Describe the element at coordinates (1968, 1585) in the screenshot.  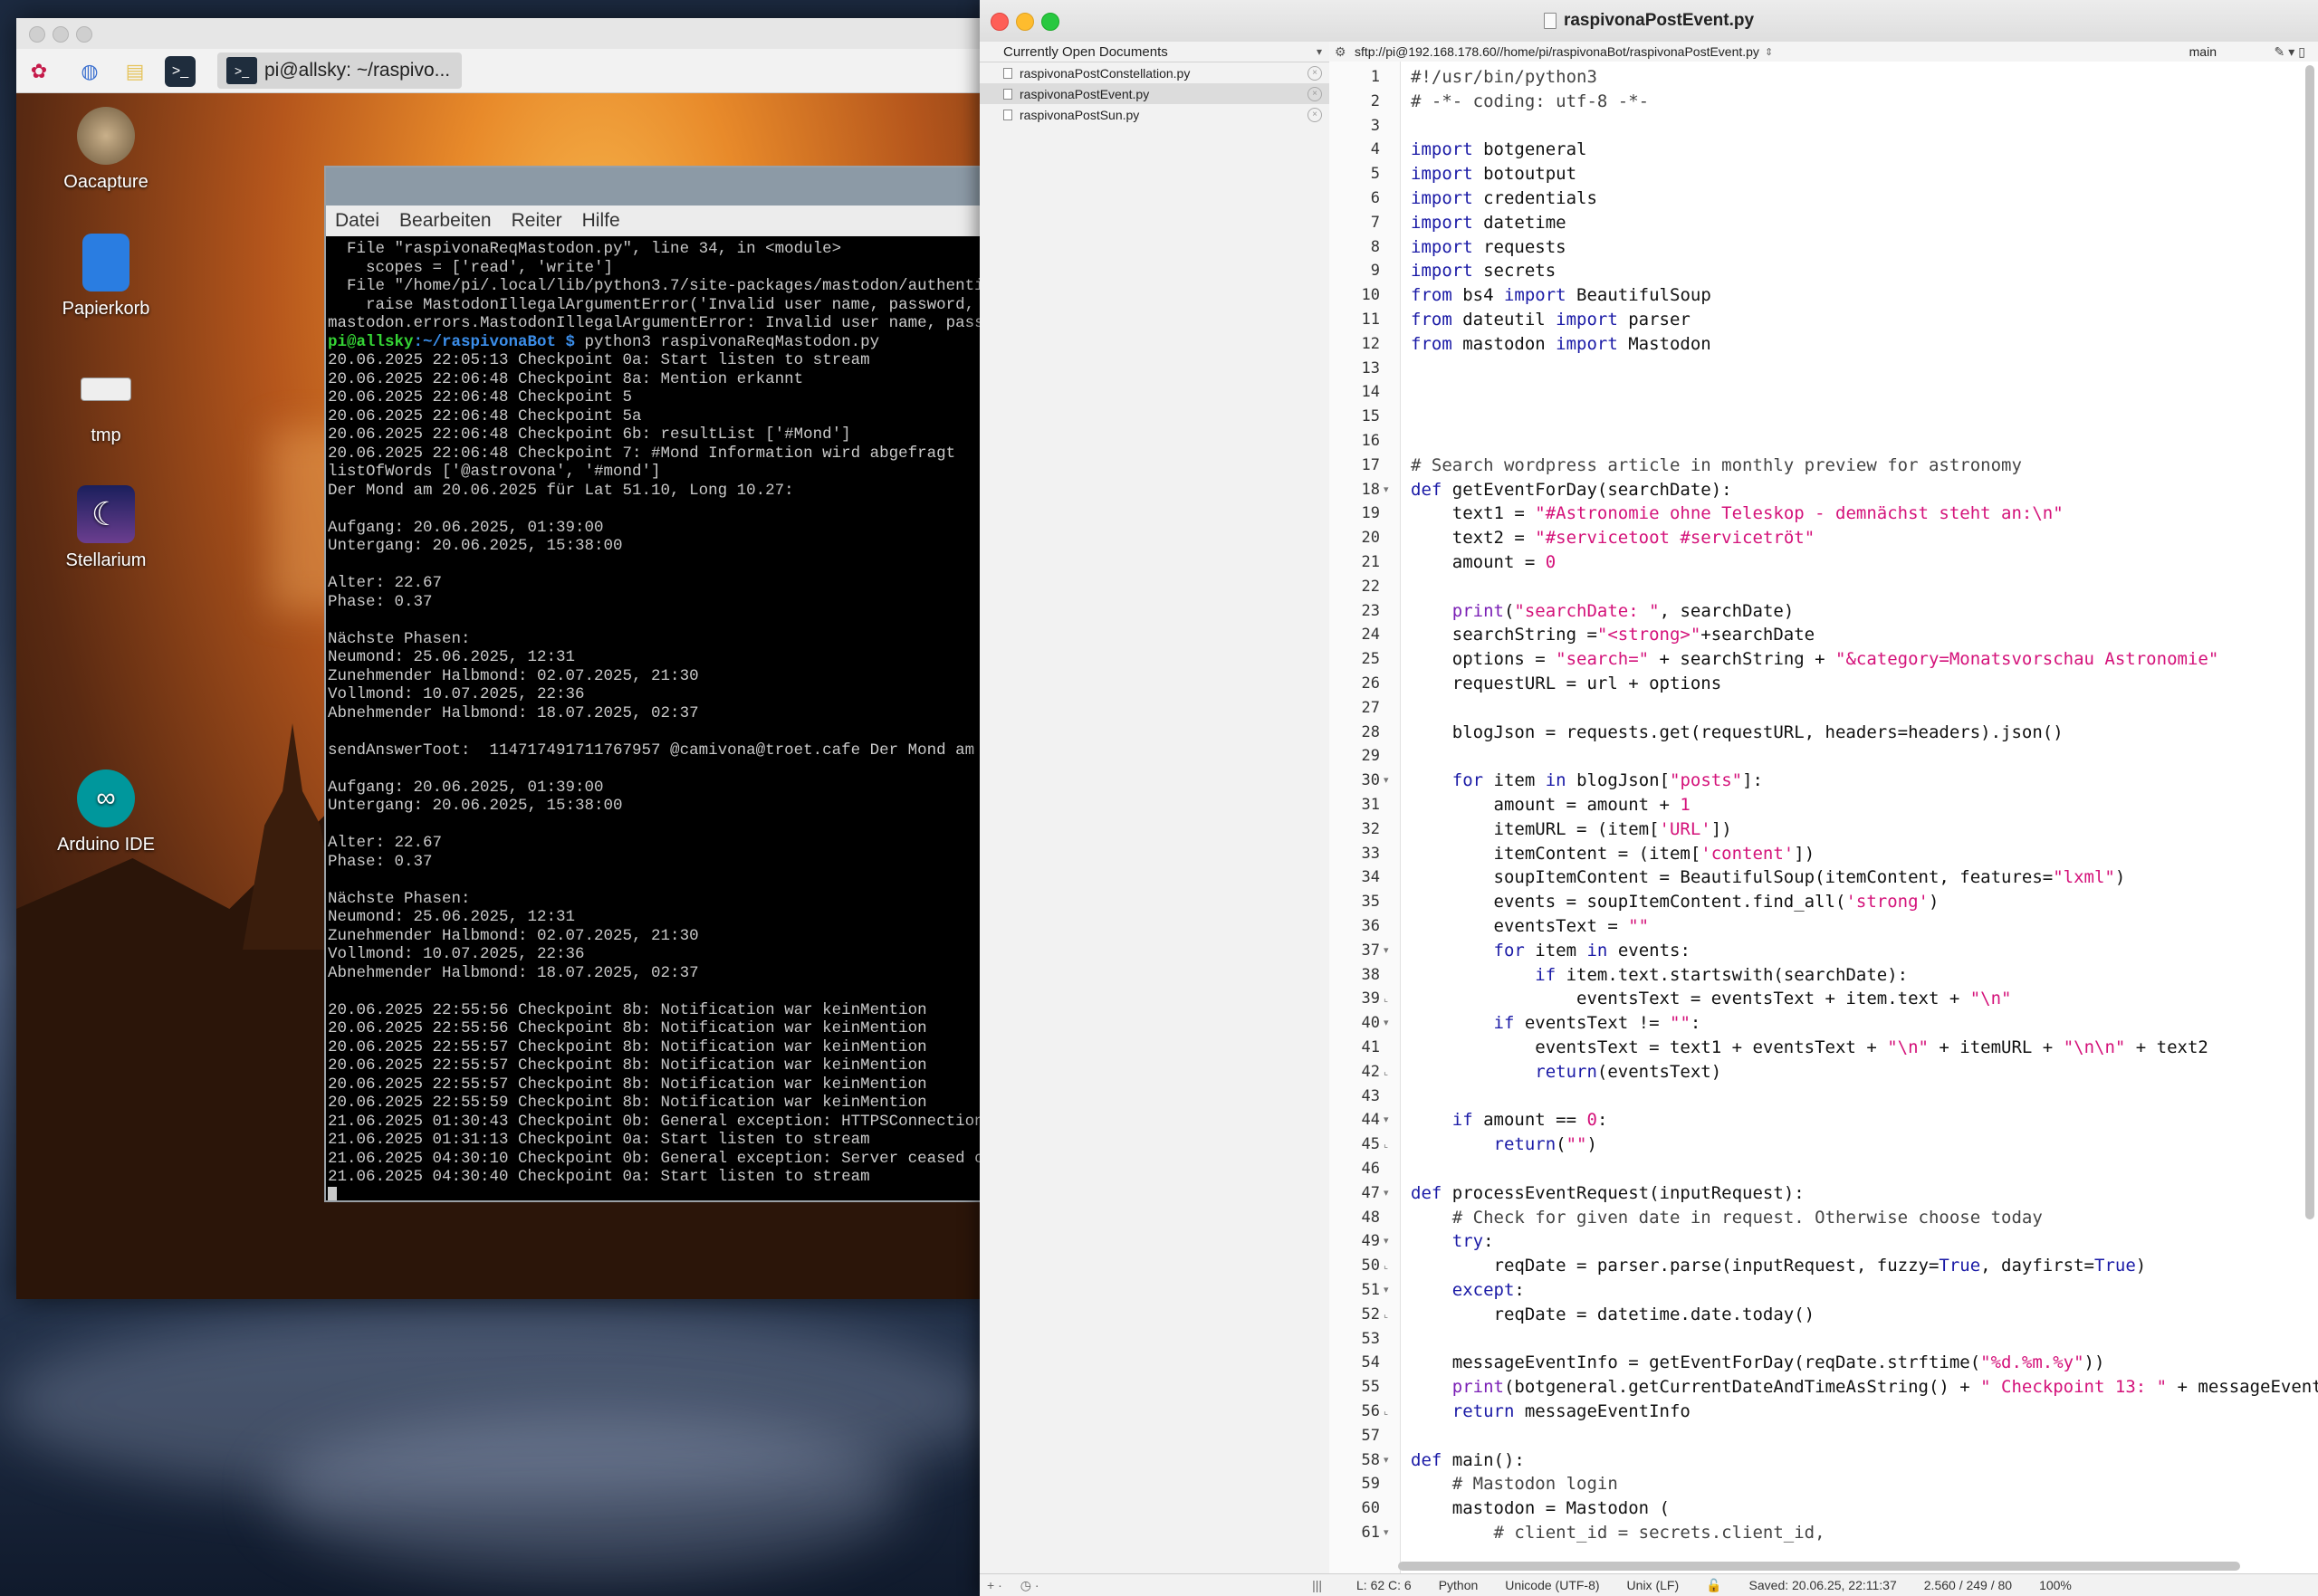
I see `document-stats: 2.560 / 249 / 80` at that location.